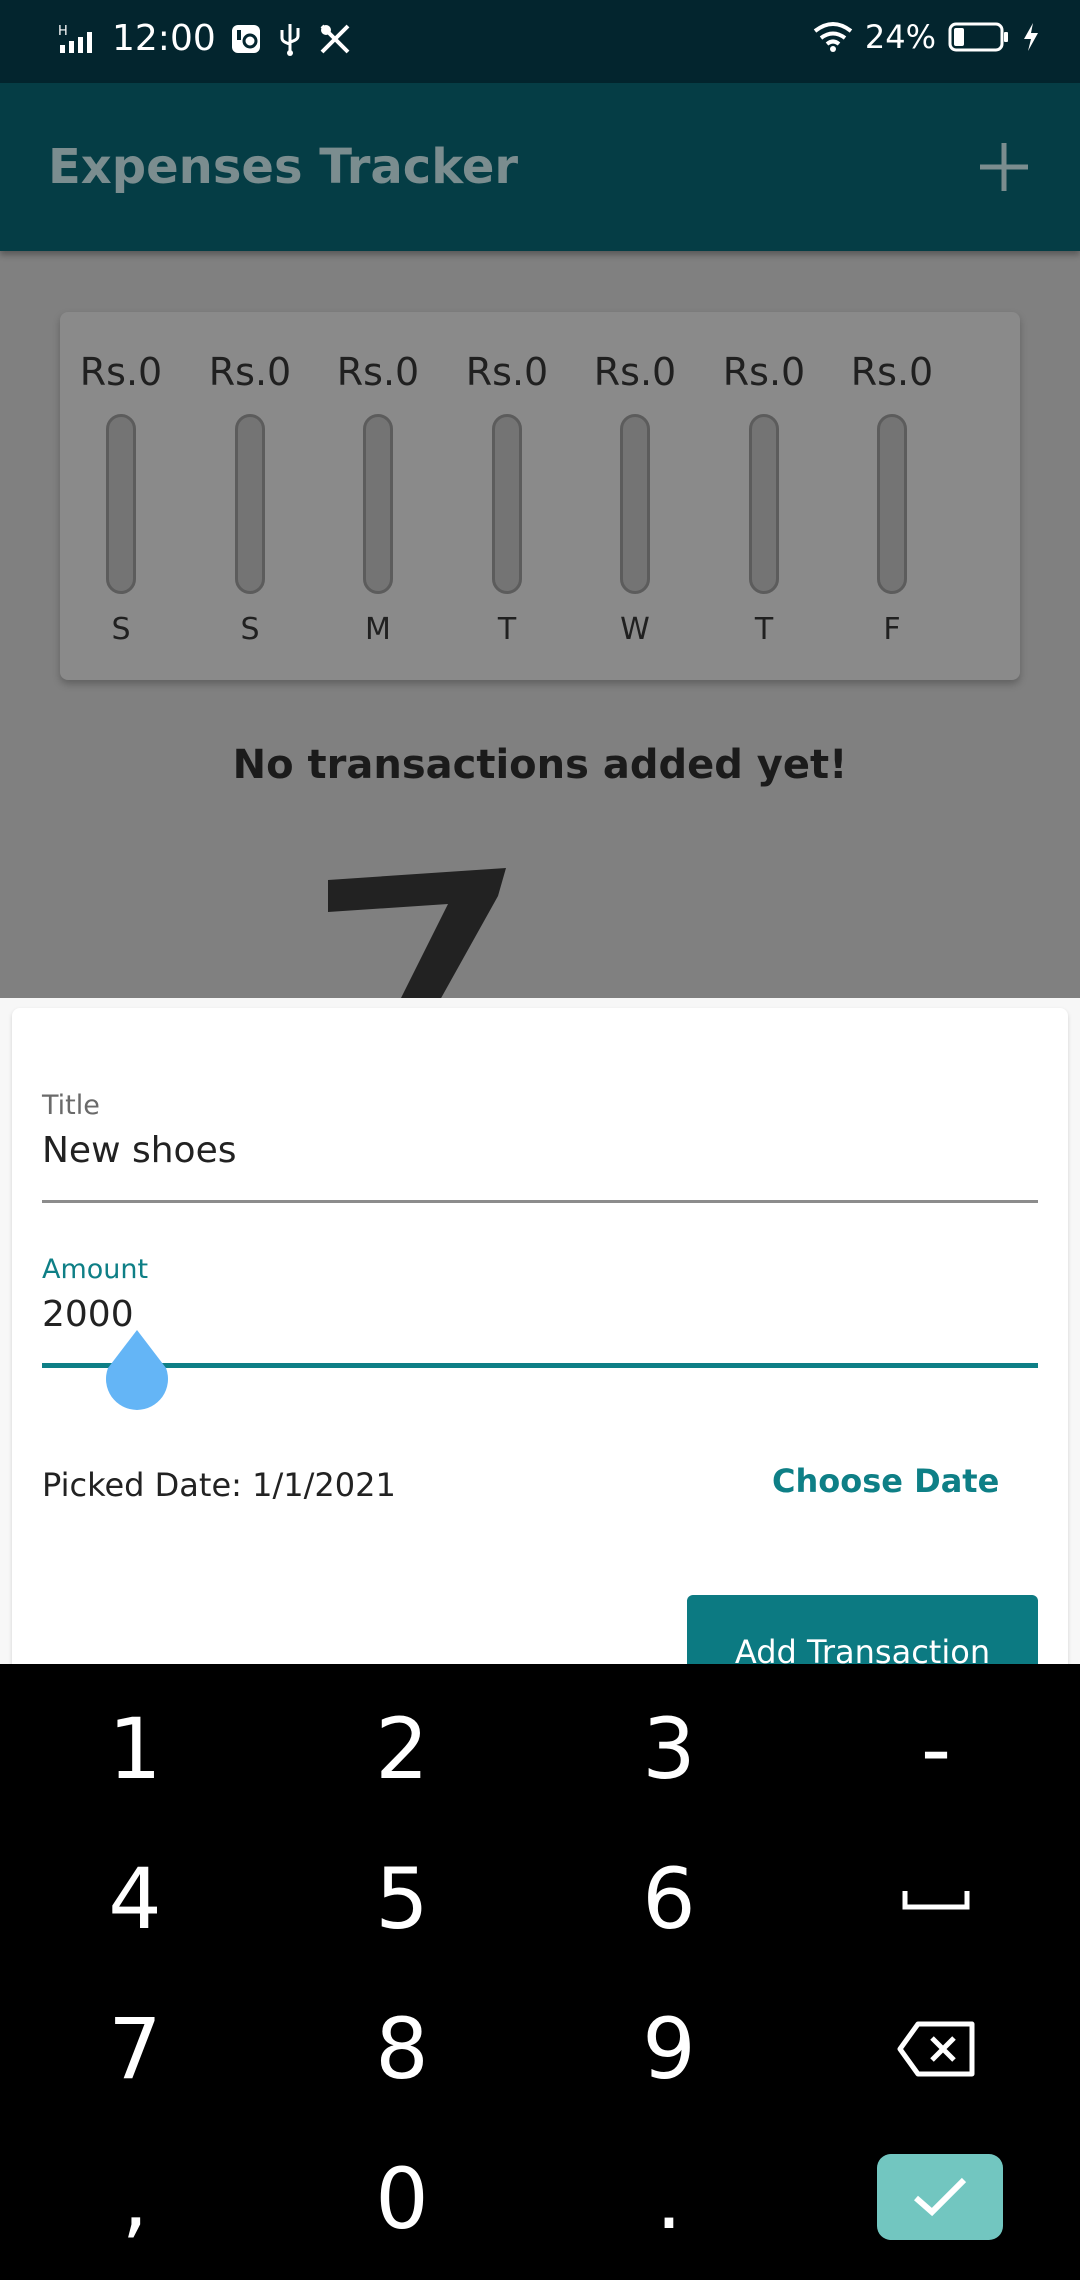  Describe the element at coordinates (669, 1899) in the screenshot. I see `key-6: 6` at that location.